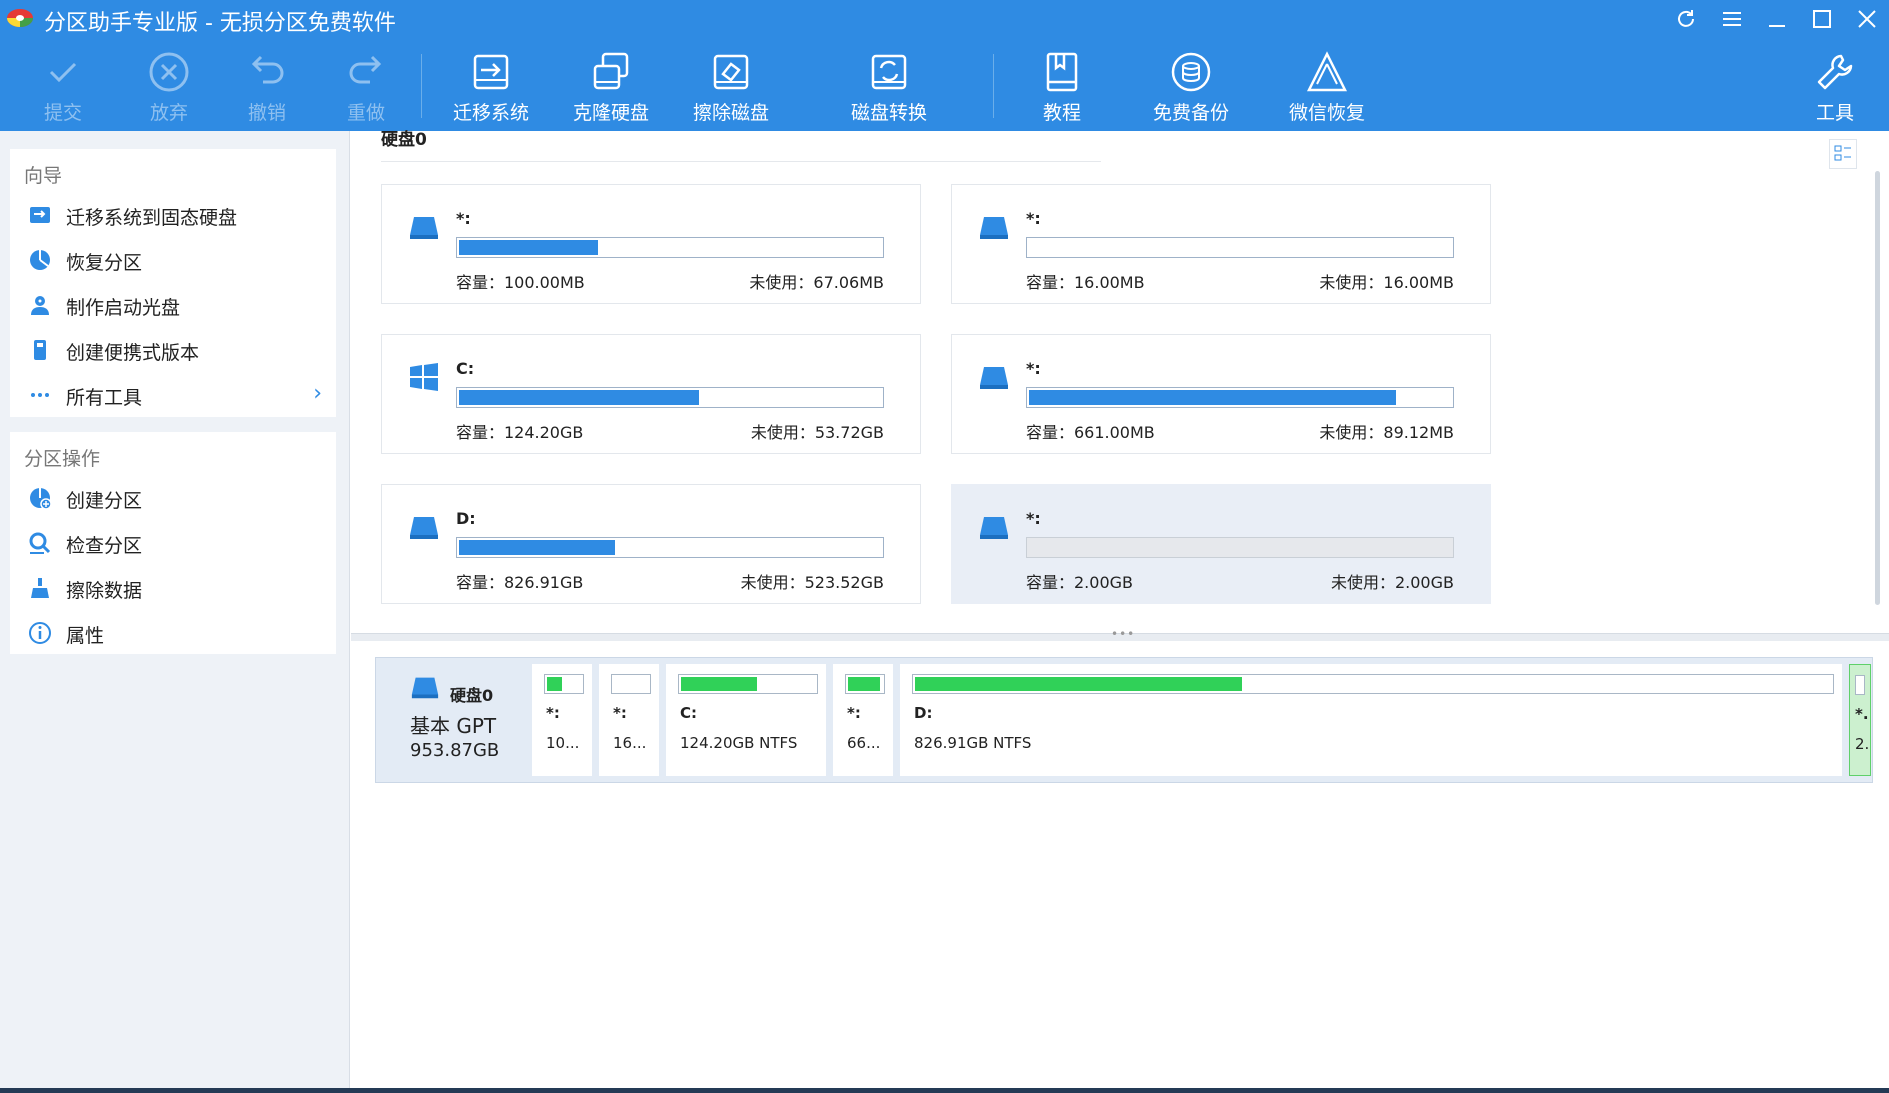  Describe the element at coordinates (173, 260) in the screenshot. I see `sidebar-item-recover-partition: 恢复分区` at that location.